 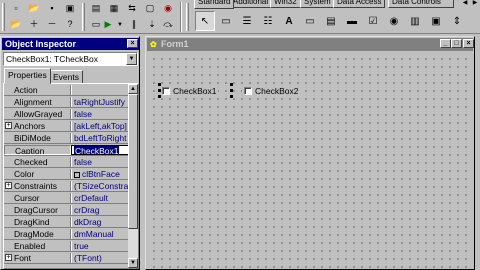 I want to click on property-value, so click(x=100, y=90).